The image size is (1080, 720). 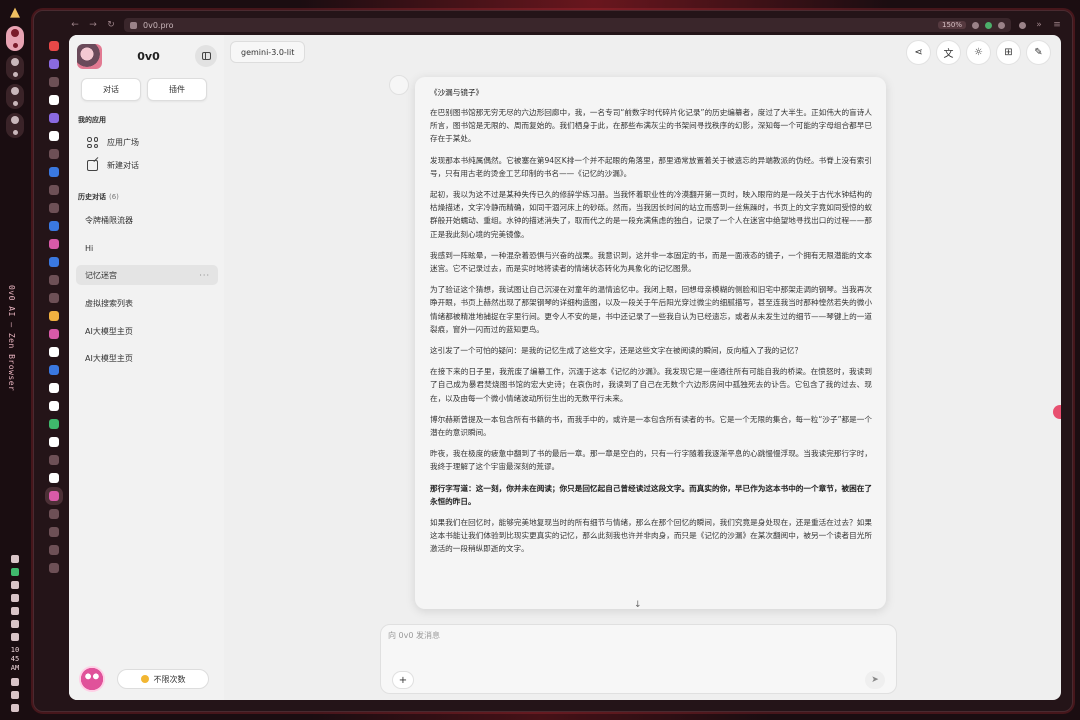 I want to click on attach-button: +, so click(x=403, y=680).